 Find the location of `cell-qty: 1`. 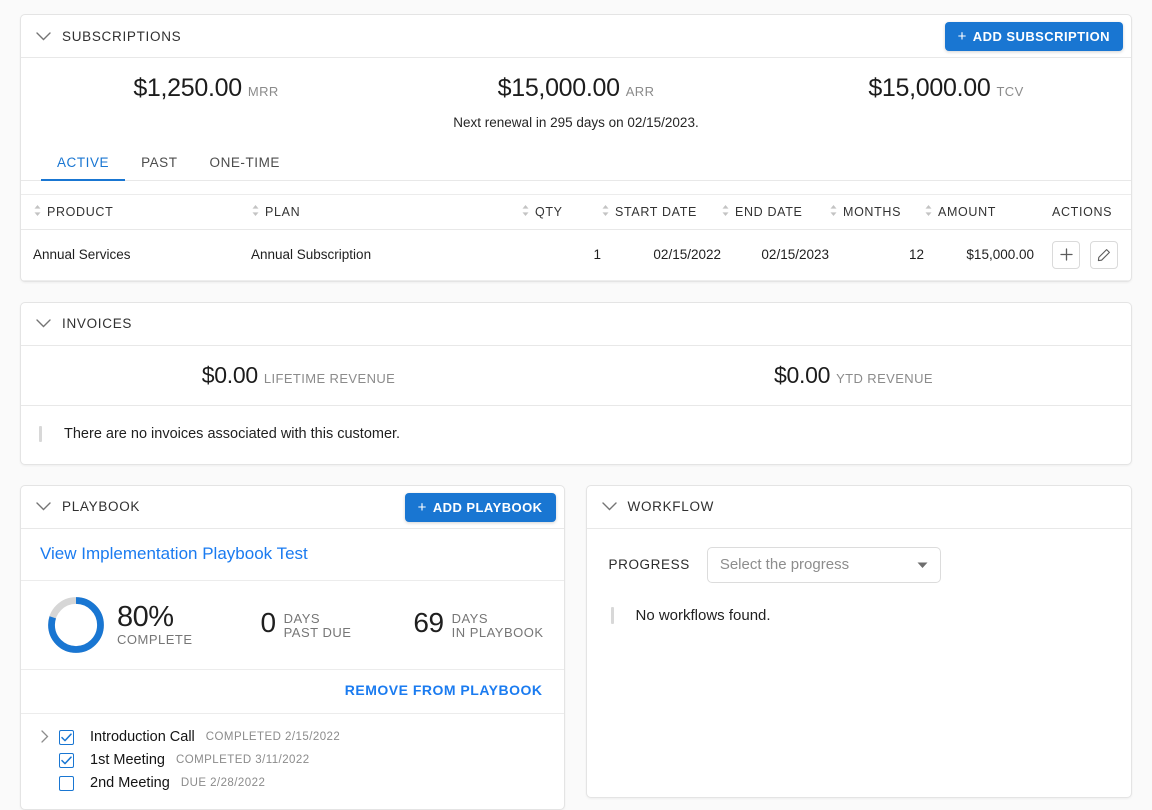

cell-qty: 1 is located at coordinates (561, 255).